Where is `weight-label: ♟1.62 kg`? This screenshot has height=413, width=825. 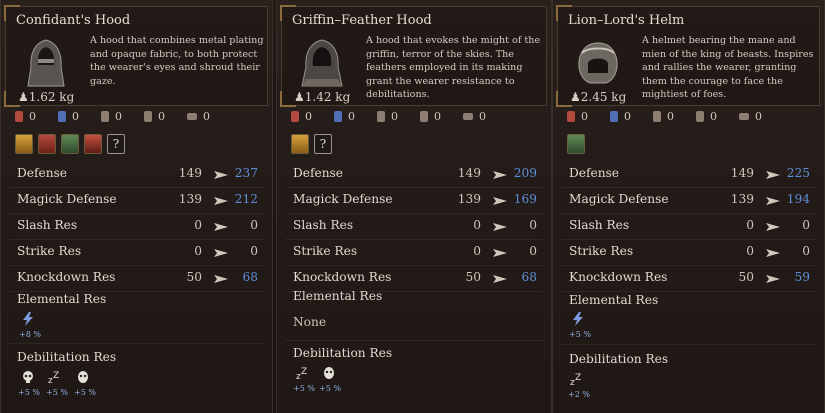 weight-label: ♟1.62 kg is located at coordinates (46, 97).